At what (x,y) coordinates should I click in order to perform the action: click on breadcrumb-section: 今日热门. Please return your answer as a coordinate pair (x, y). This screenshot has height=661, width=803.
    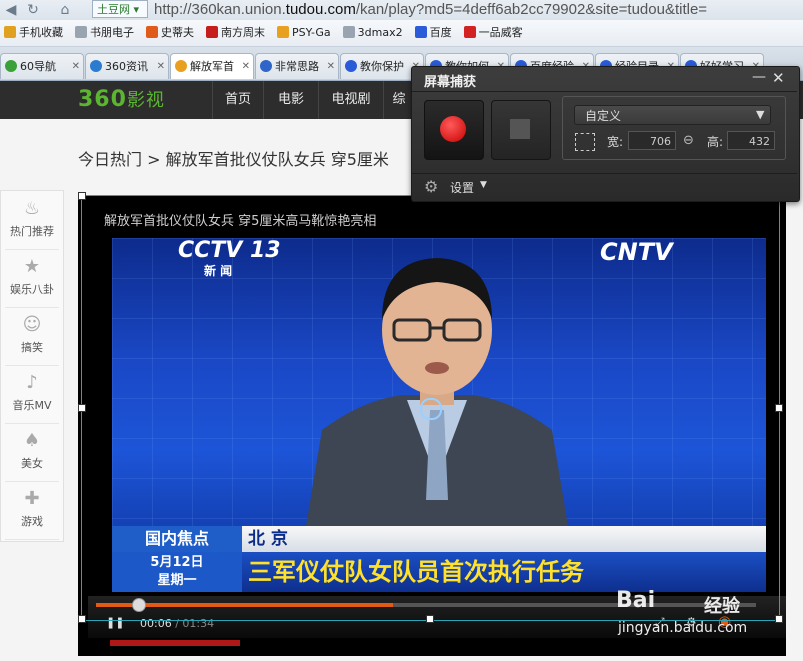
    Looking at the image, I should click on (110, 159).